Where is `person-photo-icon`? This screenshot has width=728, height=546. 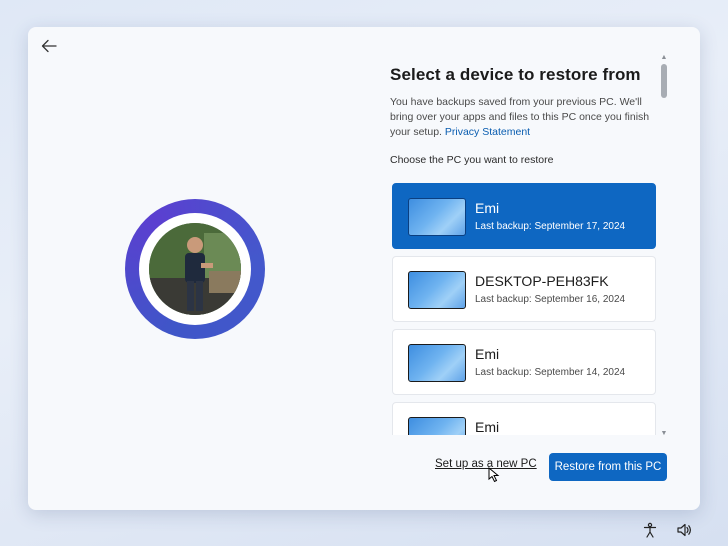
person-photo-icon is located at coordinates (195, 269).